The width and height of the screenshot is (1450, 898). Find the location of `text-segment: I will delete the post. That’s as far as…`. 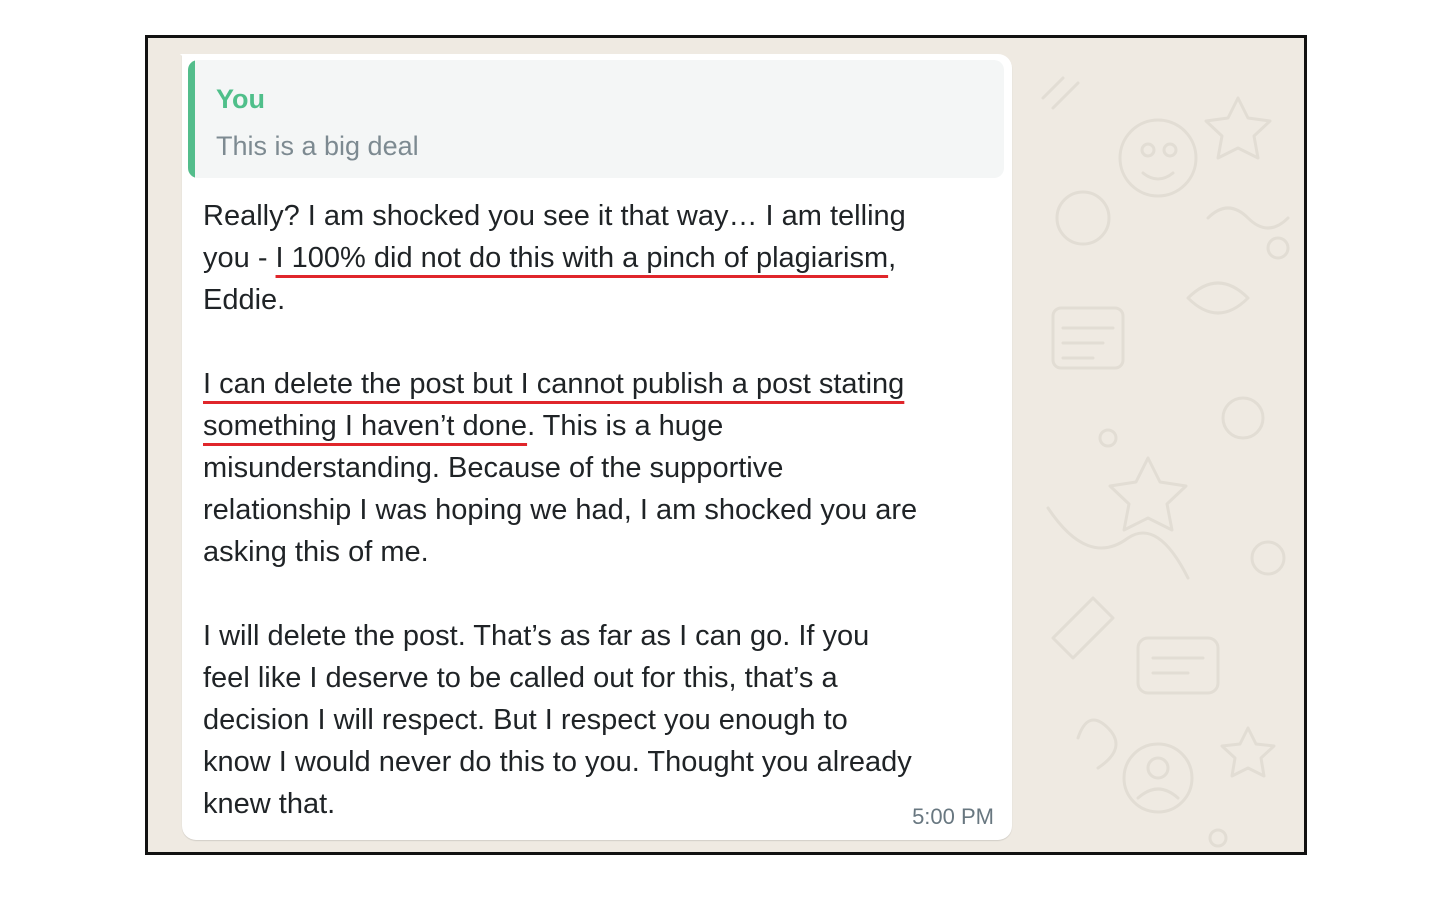

text-segment: I will delete the post. That’s as far as… is located at coordinates (536, 636).